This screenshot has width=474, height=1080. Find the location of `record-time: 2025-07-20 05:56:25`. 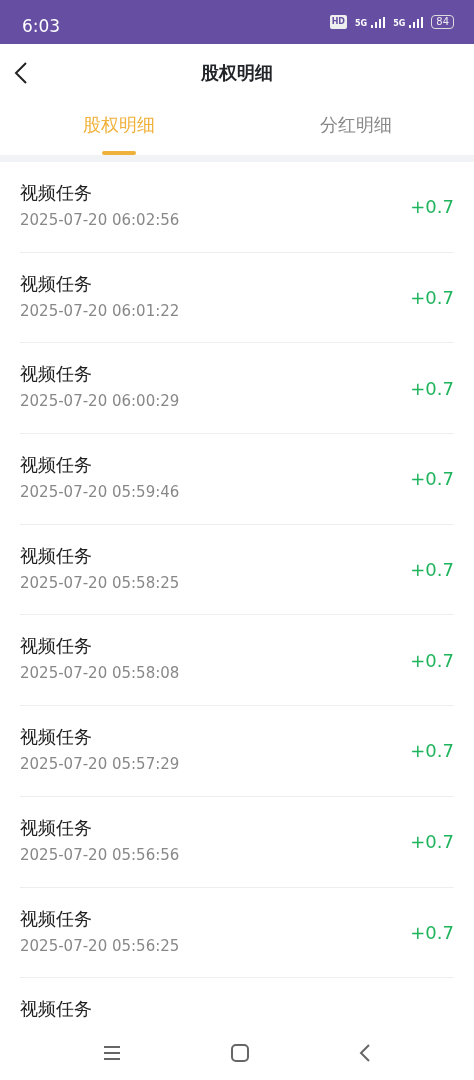

record-time: 2025-07-20 05:56:25 is located at coordinates (100, 946).